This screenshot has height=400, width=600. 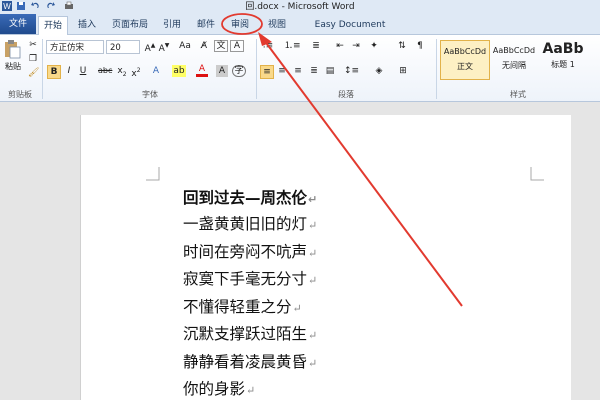 What do you see at coordinates (277, 25) in the screenshot?
I see `tab-view: 视图` at bounding box center [277, 25].